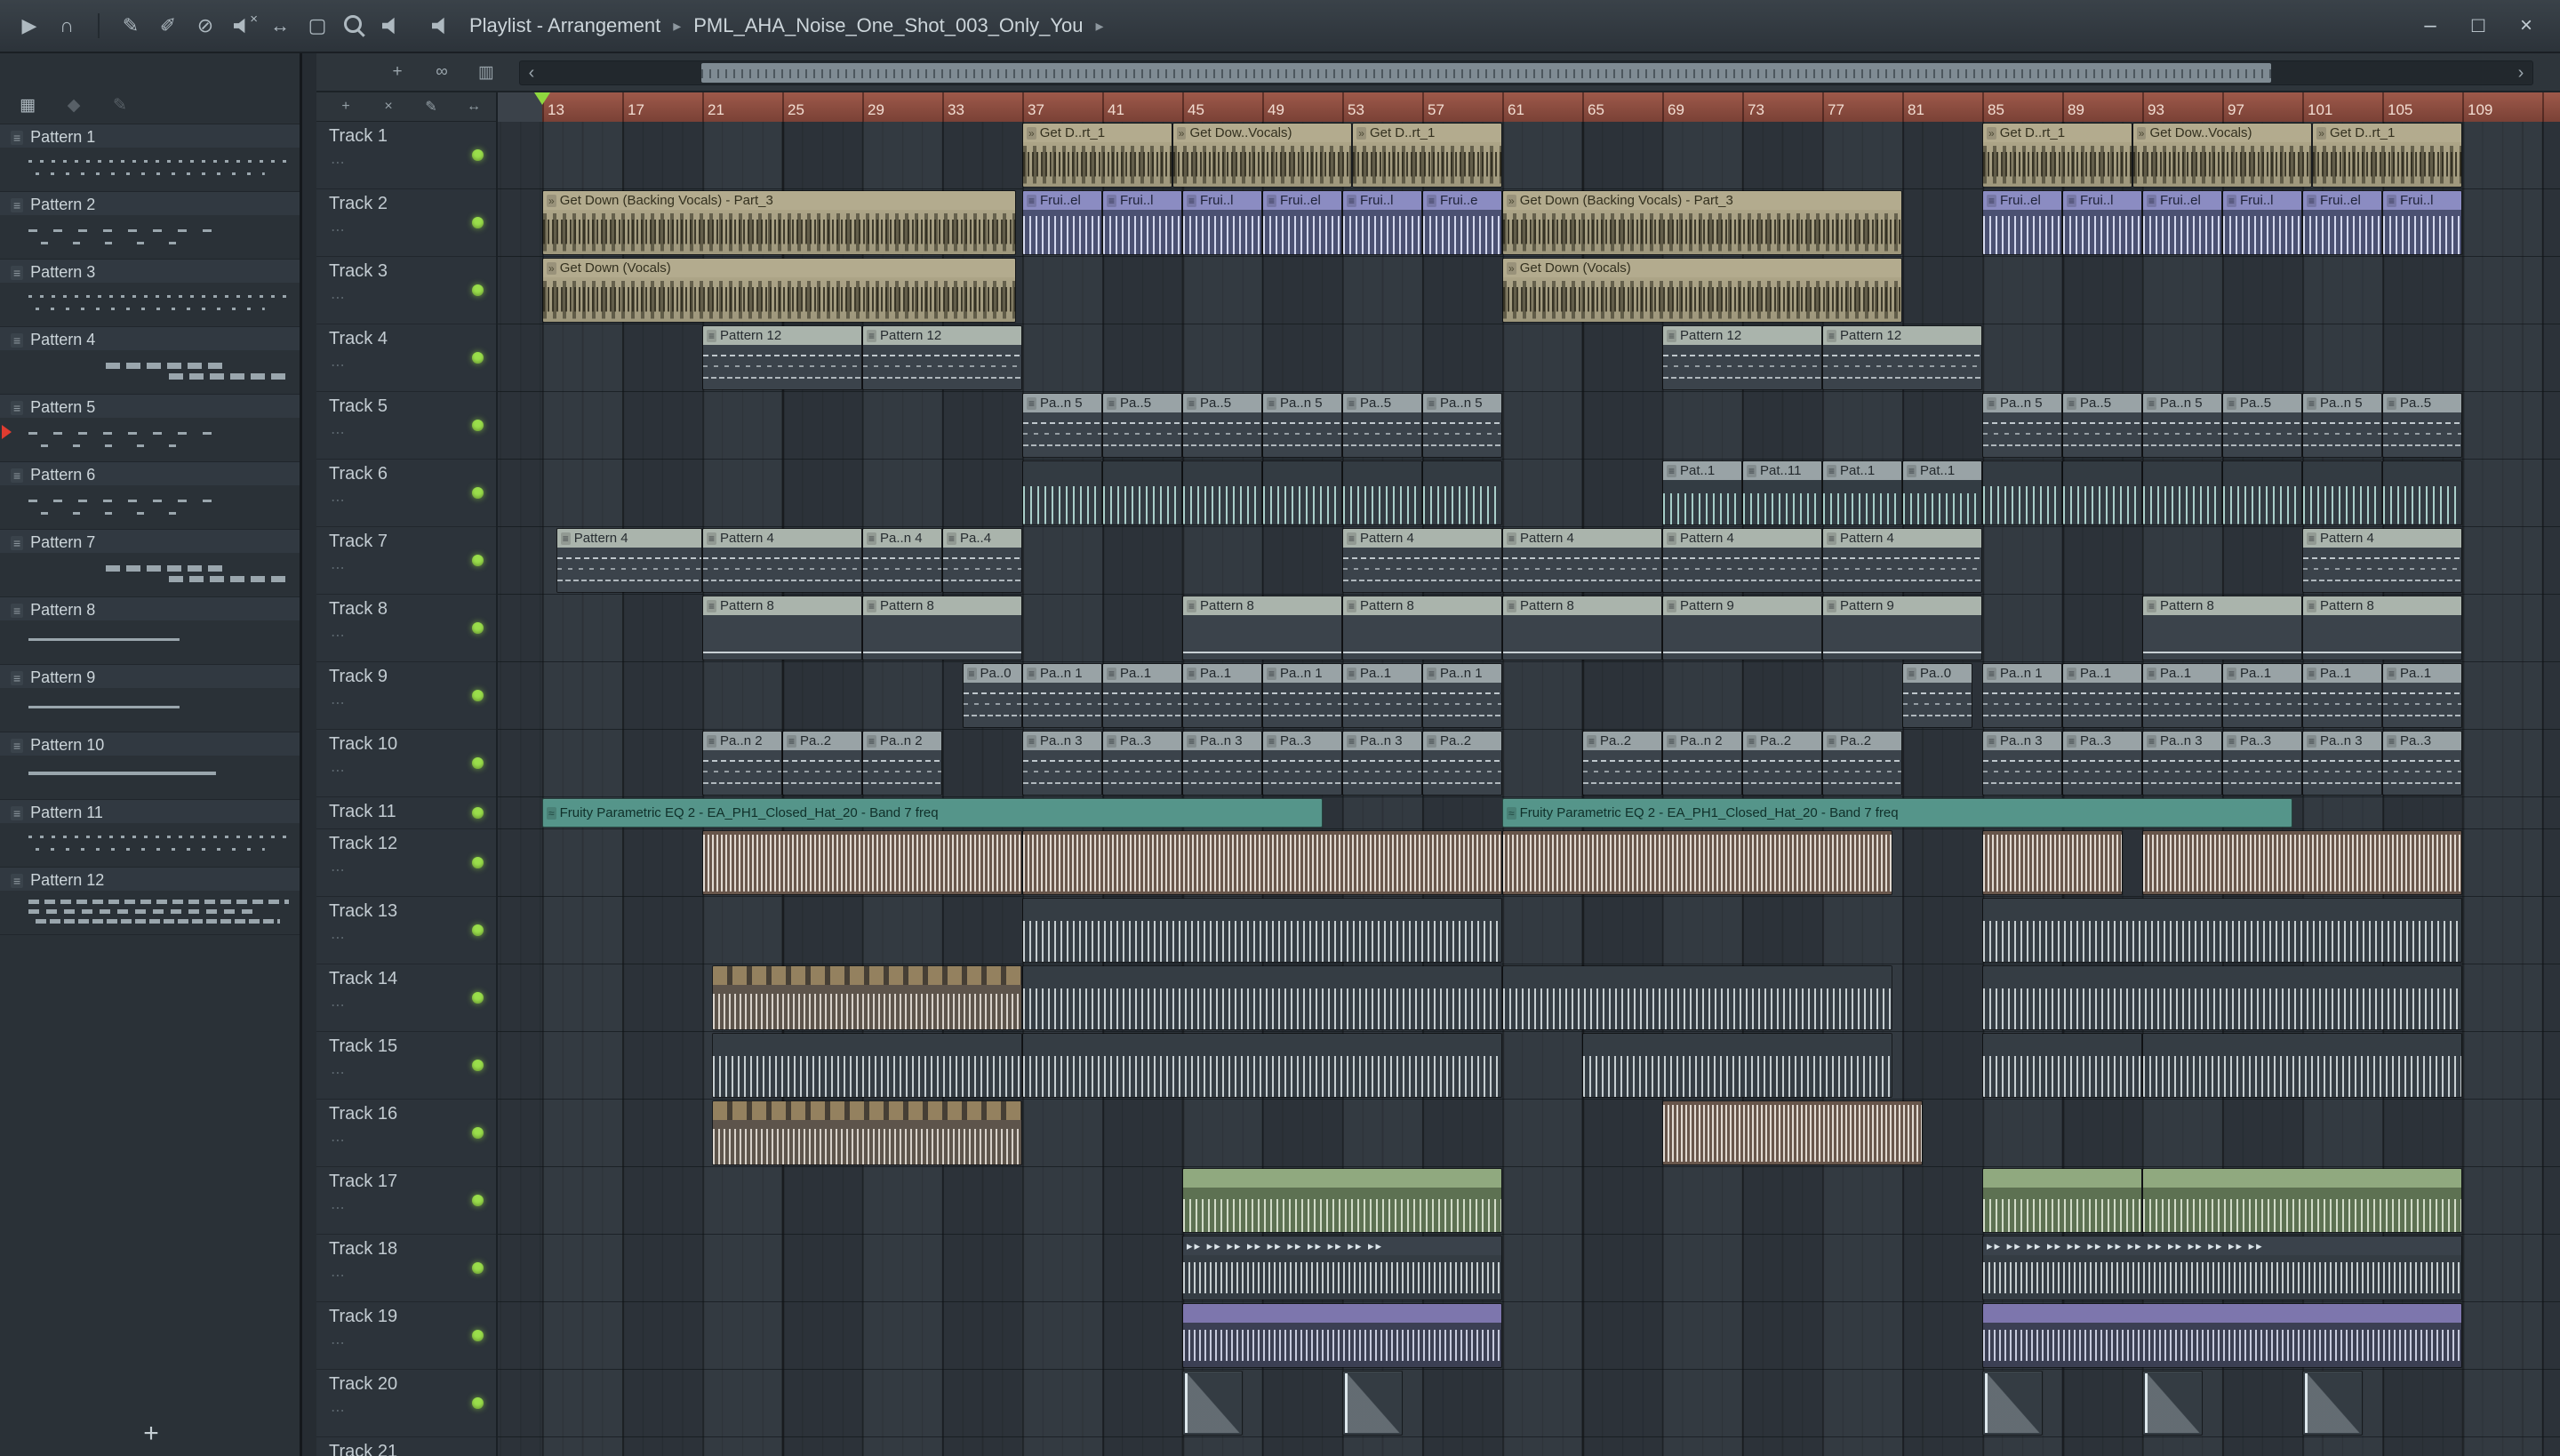  I want to click on mute-tool-icon, so click(243, 26).